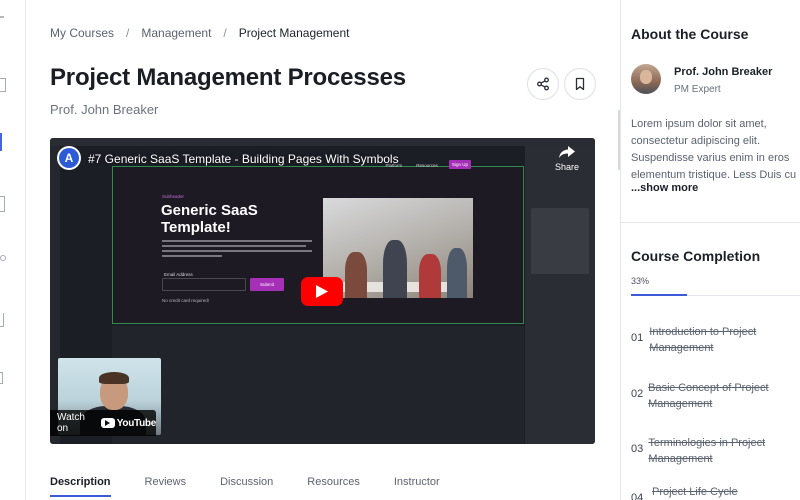 The width and height of the screenshot is (800, 500). Describe the element at coordinates (322, 142) in the screenshot. I see `video-editor-topbar` at that location.